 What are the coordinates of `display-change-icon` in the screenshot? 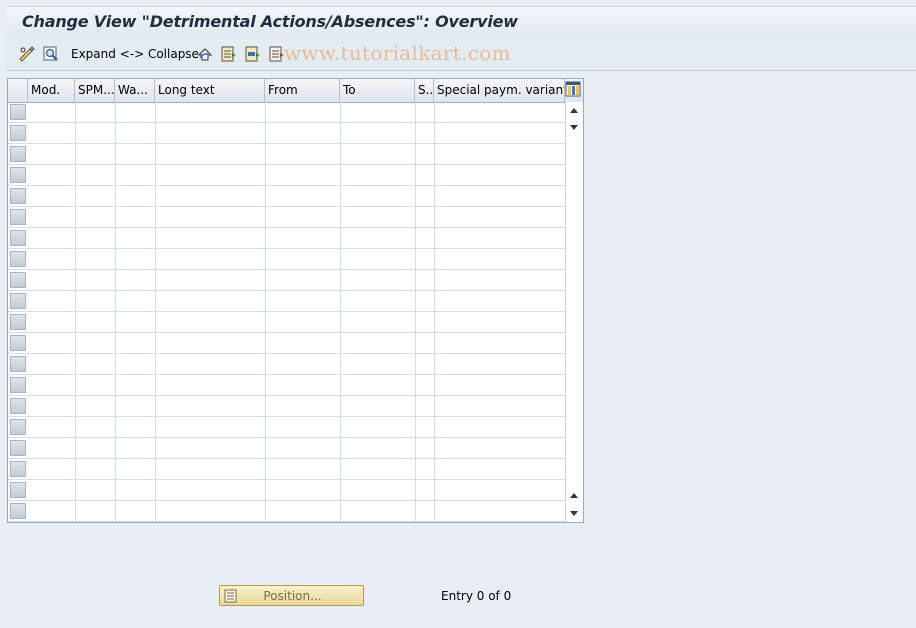 It's located at (51, 54).